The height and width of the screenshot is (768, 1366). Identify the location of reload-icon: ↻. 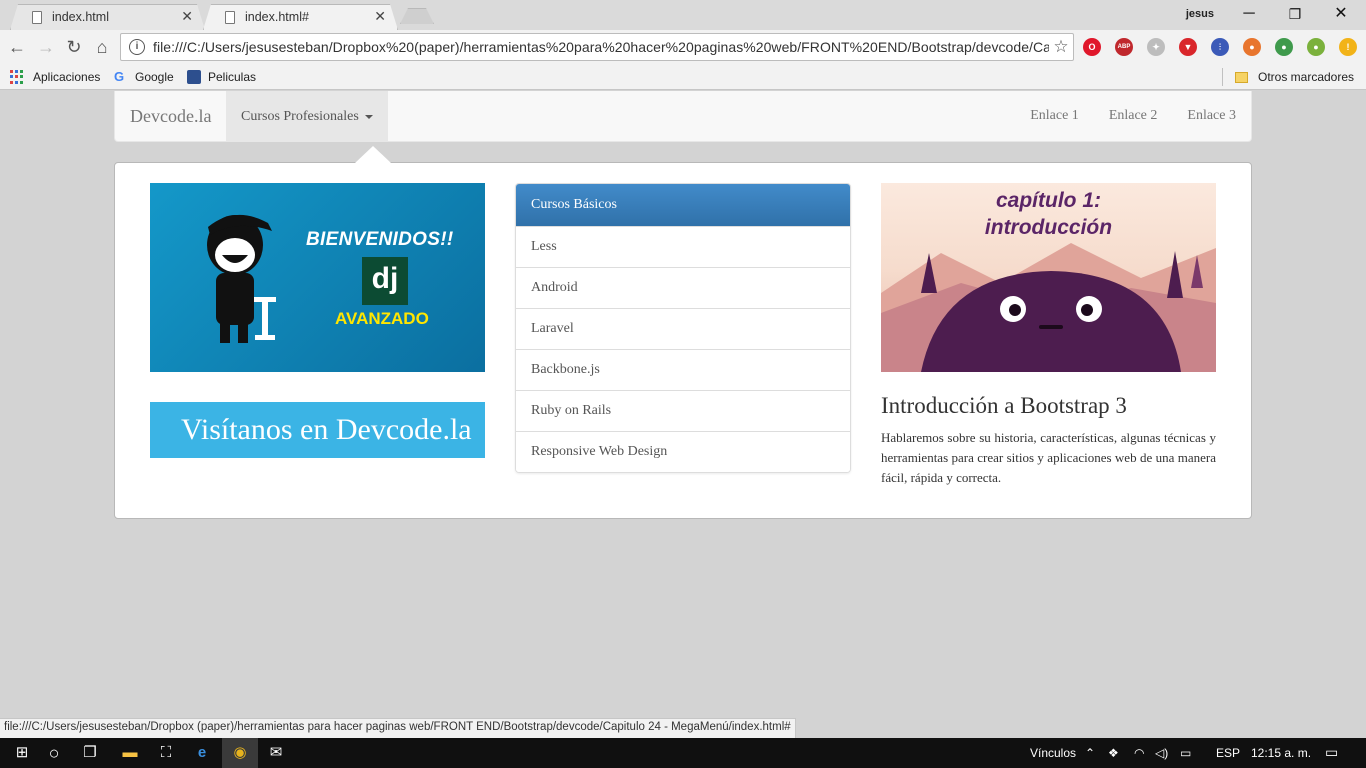
(74, 47).